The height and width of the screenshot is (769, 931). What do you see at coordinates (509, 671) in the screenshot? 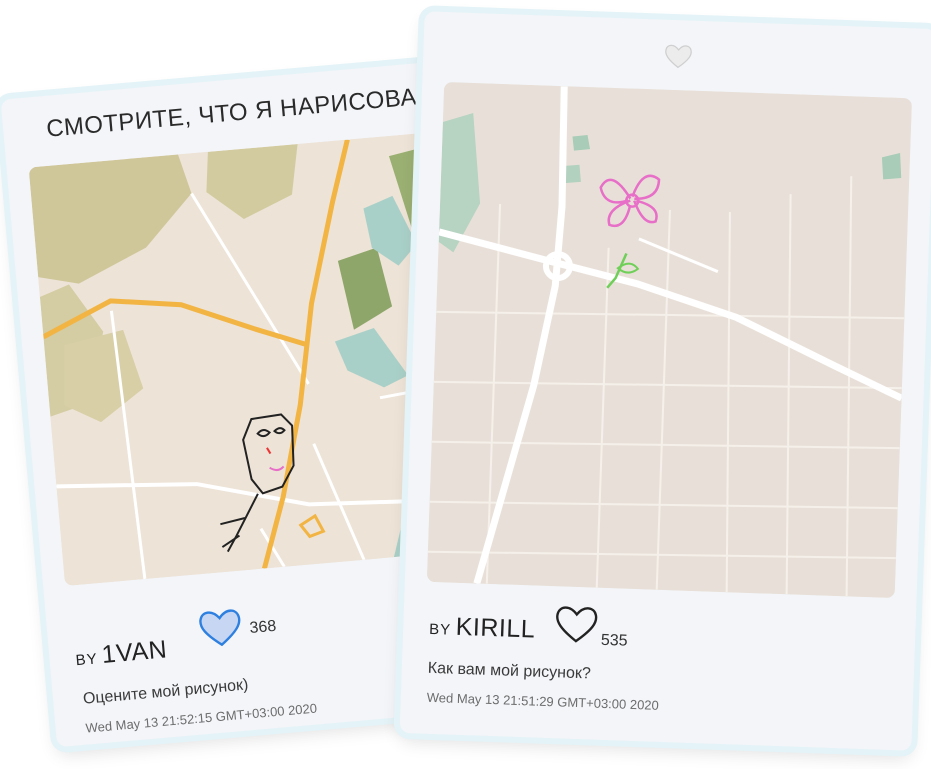
I see `post-caption: Как вам мой рисунок?` at bounding box center [509, 671].